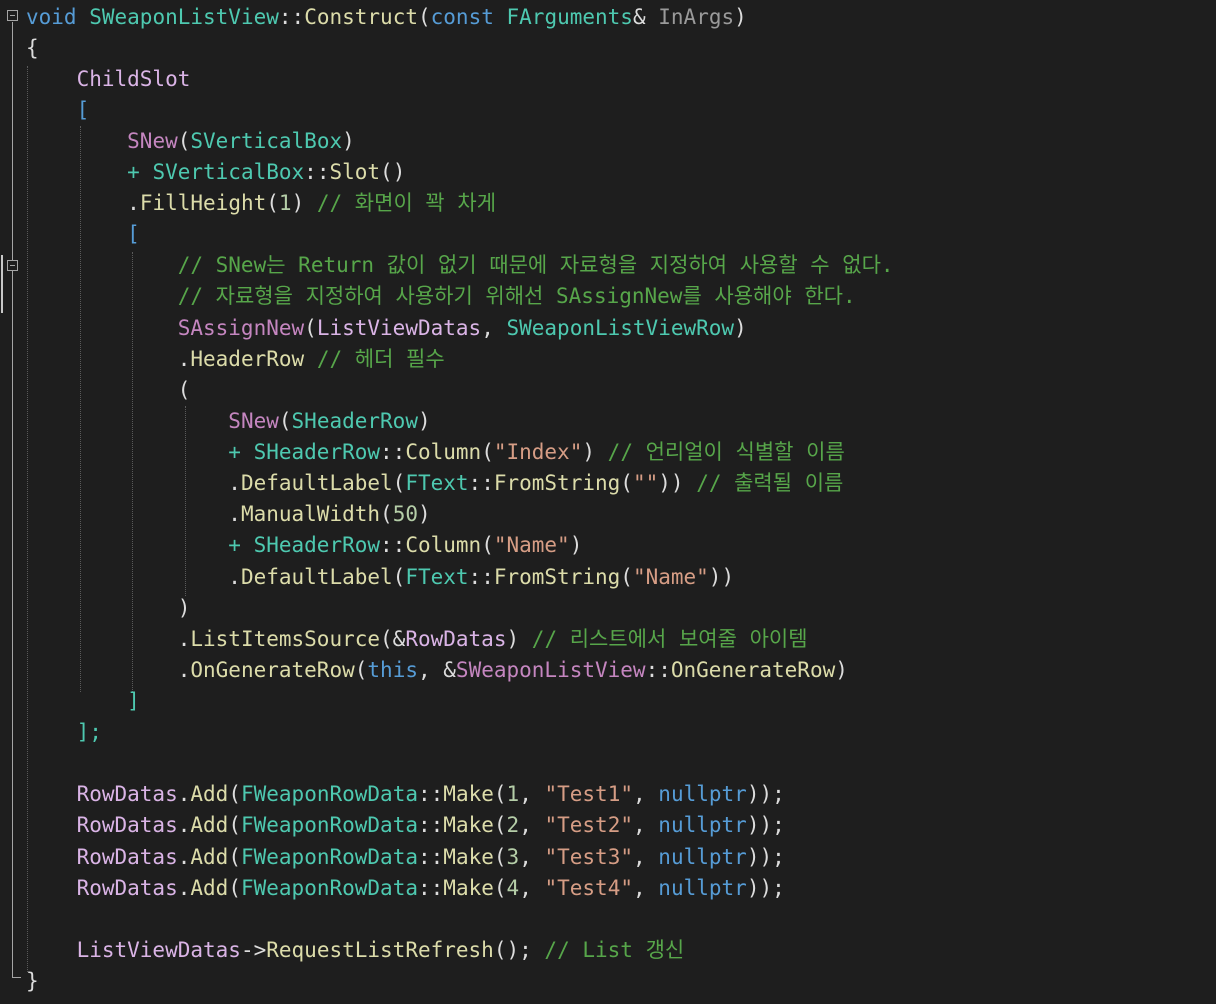 This screenshot has width=1216, height=1004. I want to click on number-literal: 2, so click(513, 825).